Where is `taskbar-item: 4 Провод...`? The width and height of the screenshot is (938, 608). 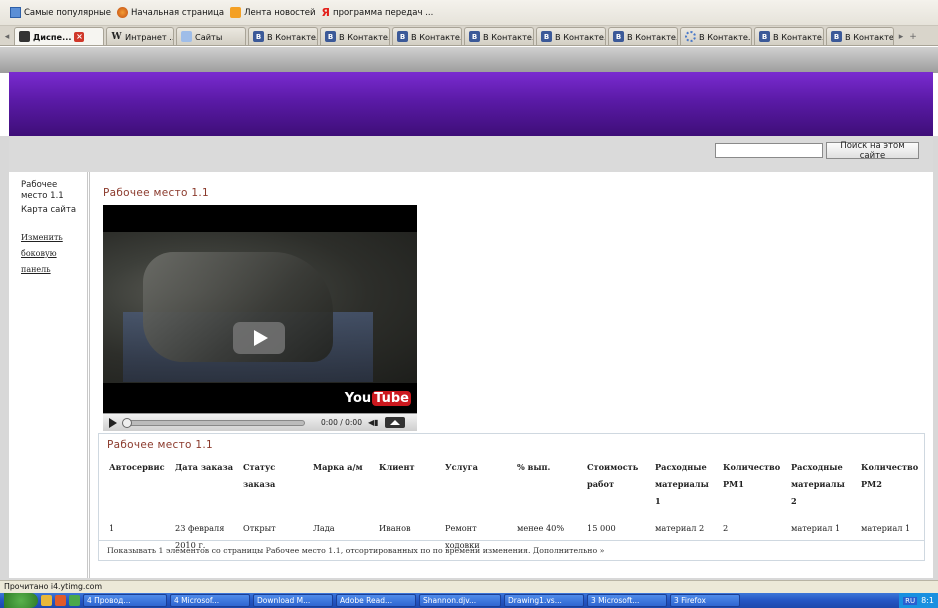
taskbar-item: 4 Провод... is located at coordinates (125, 600).